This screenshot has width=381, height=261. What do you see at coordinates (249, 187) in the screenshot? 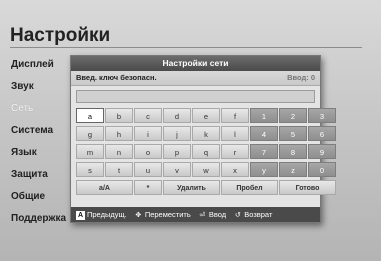
I see `space-button: Пробел` at bounding box center [249, 187].